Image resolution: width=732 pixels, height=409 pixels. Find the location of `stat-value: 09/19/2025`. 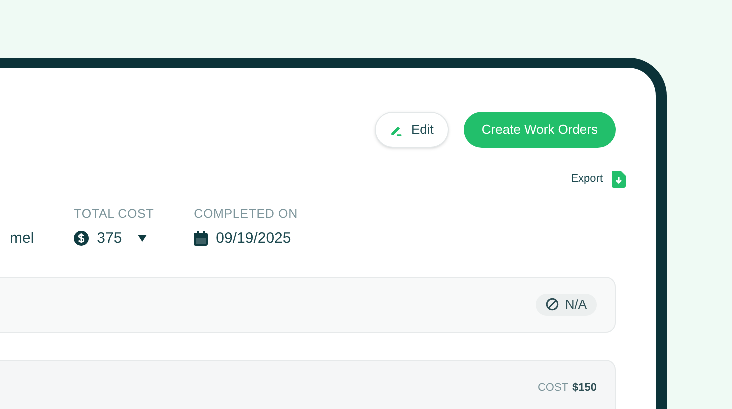

stat-value: 09/19/2025 is located at coordinates (254, 238).